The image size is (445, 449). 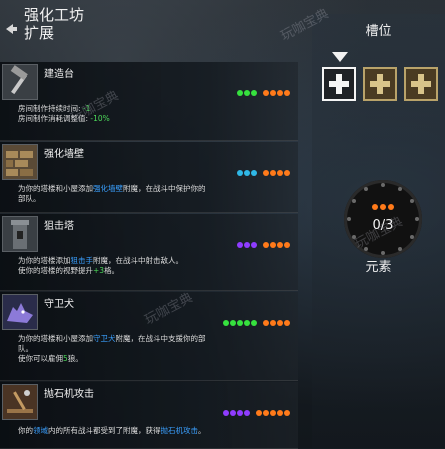 What do you see at coordinates (99, 270) in the screenshot?
I see `description-text: +3` at bounding box center [99, 270].